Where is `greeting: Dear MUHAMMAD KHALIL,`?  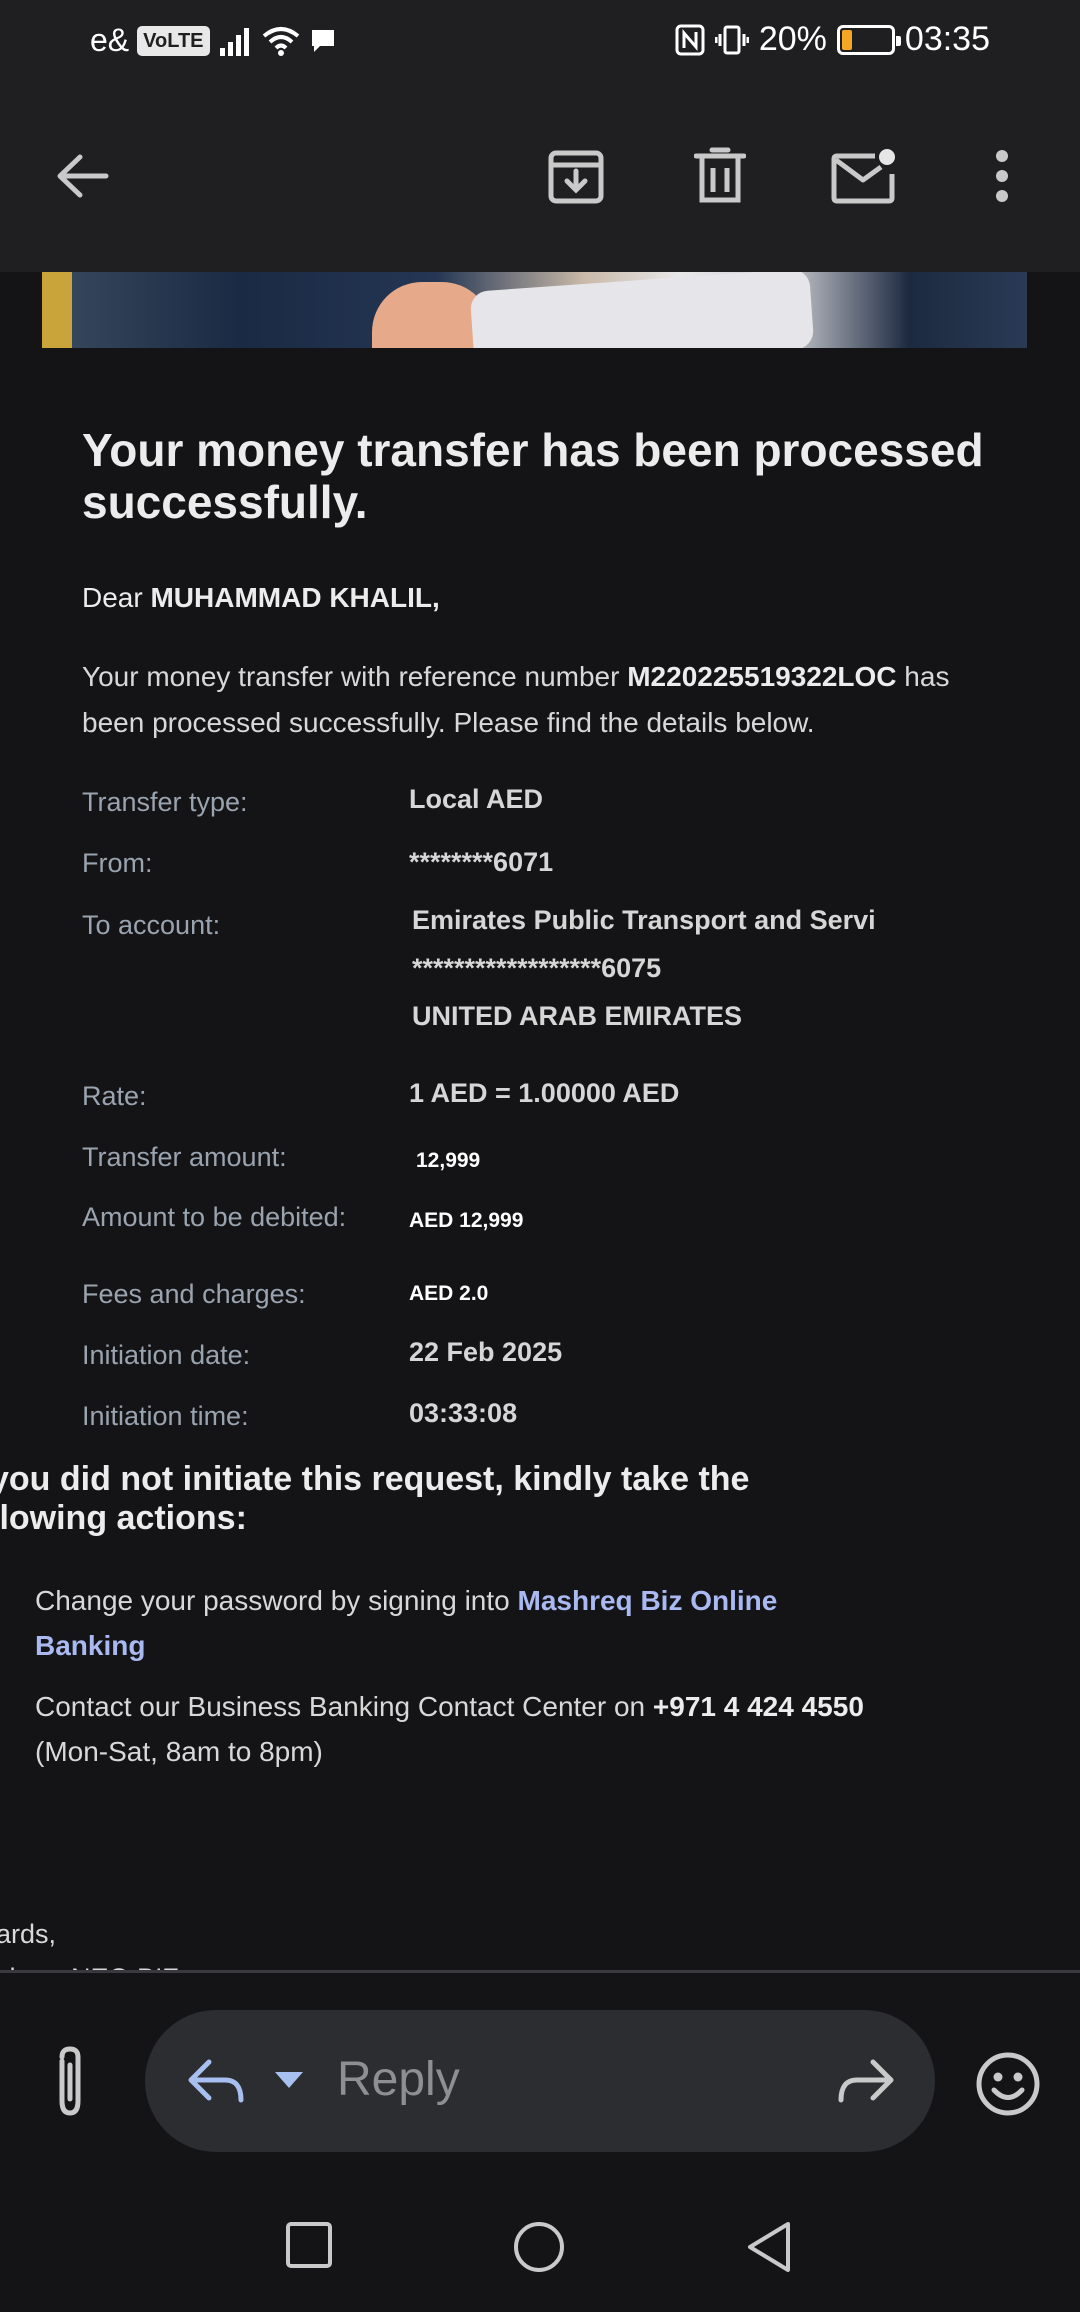
greeting: Dear MUHAMMAD KHALIL, is located at coordinates (547, 598).